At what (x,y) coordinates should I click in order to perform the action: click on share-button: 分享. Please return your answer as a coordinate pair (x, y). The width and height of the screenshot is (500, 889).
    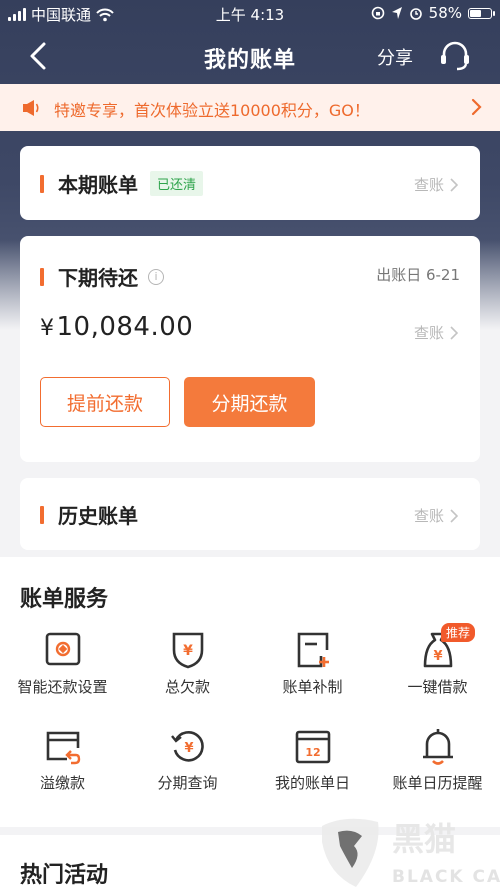
    Looking at the image, I should click on (395, 57).